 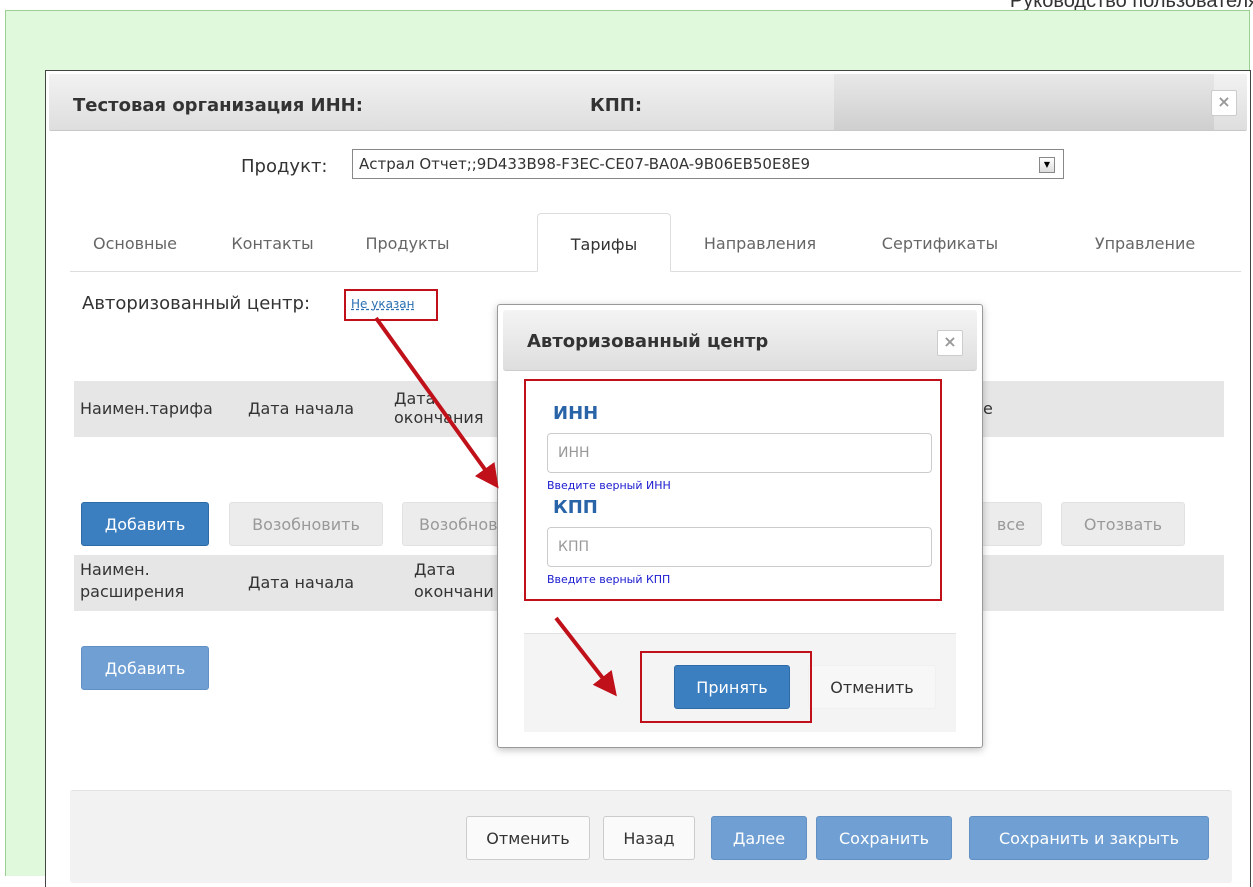 What do you see at coordinates (988, 408) in the screenshot?
I see `col-status: е` at bounding box center [988, 408].